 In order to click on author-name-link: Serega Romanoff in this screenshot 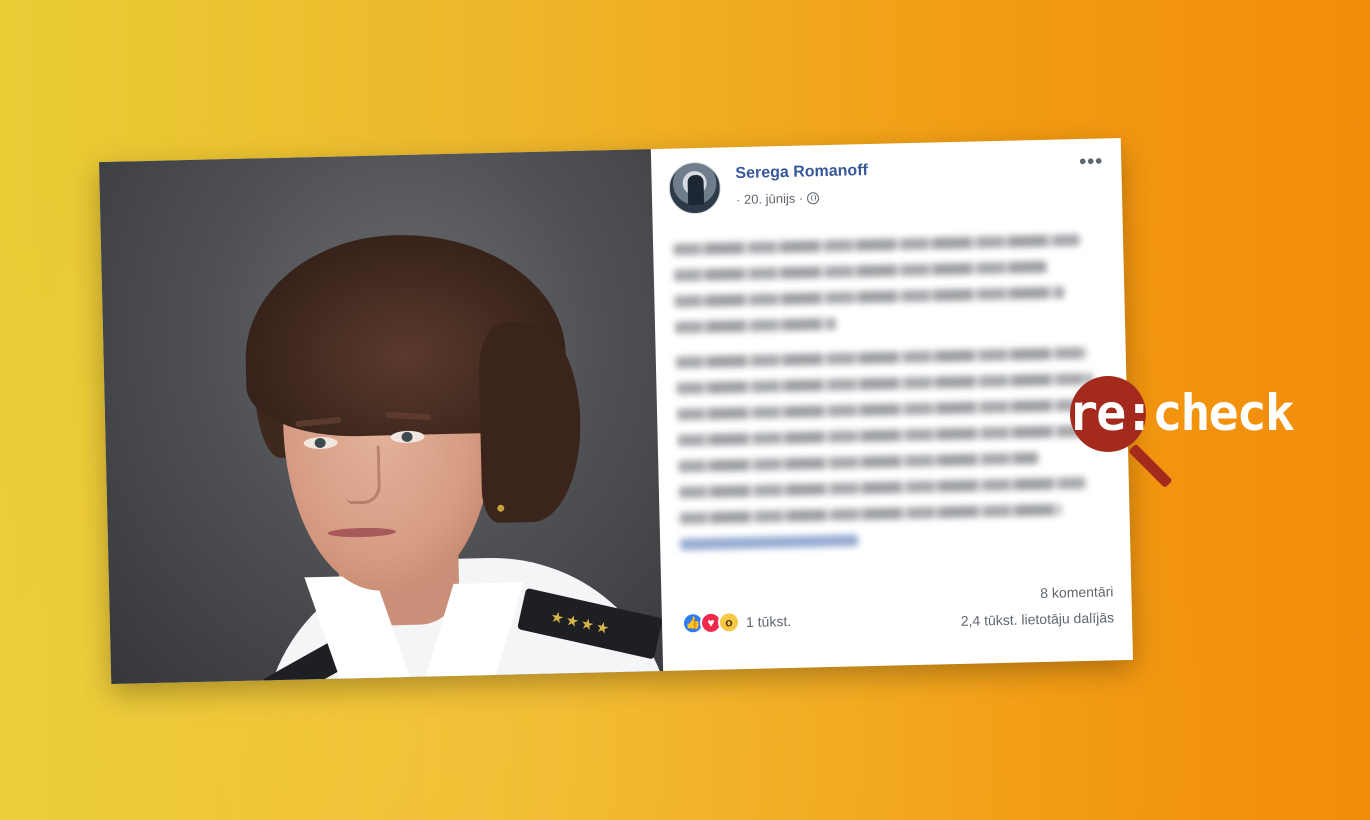, I will do `click(801, 172)`.